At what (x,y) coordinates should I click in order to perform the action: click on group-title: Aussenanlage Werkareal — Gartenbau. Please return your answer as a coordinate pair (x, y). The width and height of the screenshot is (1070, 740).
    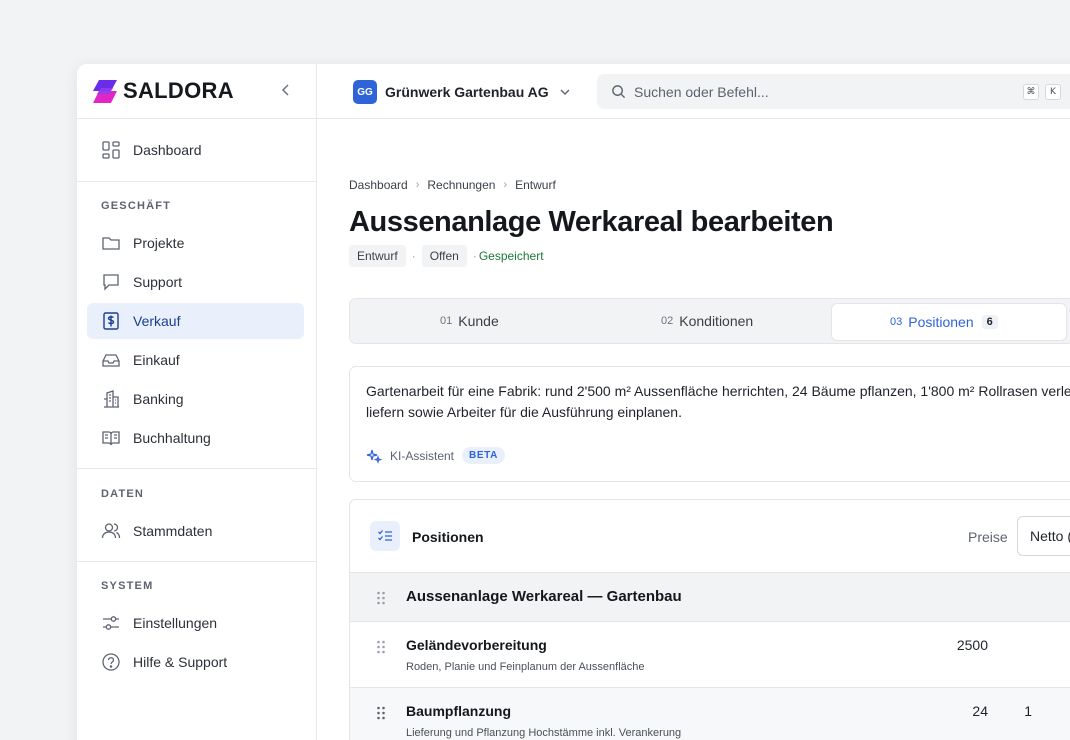
    Looking at the image, I should click on (544, 596).